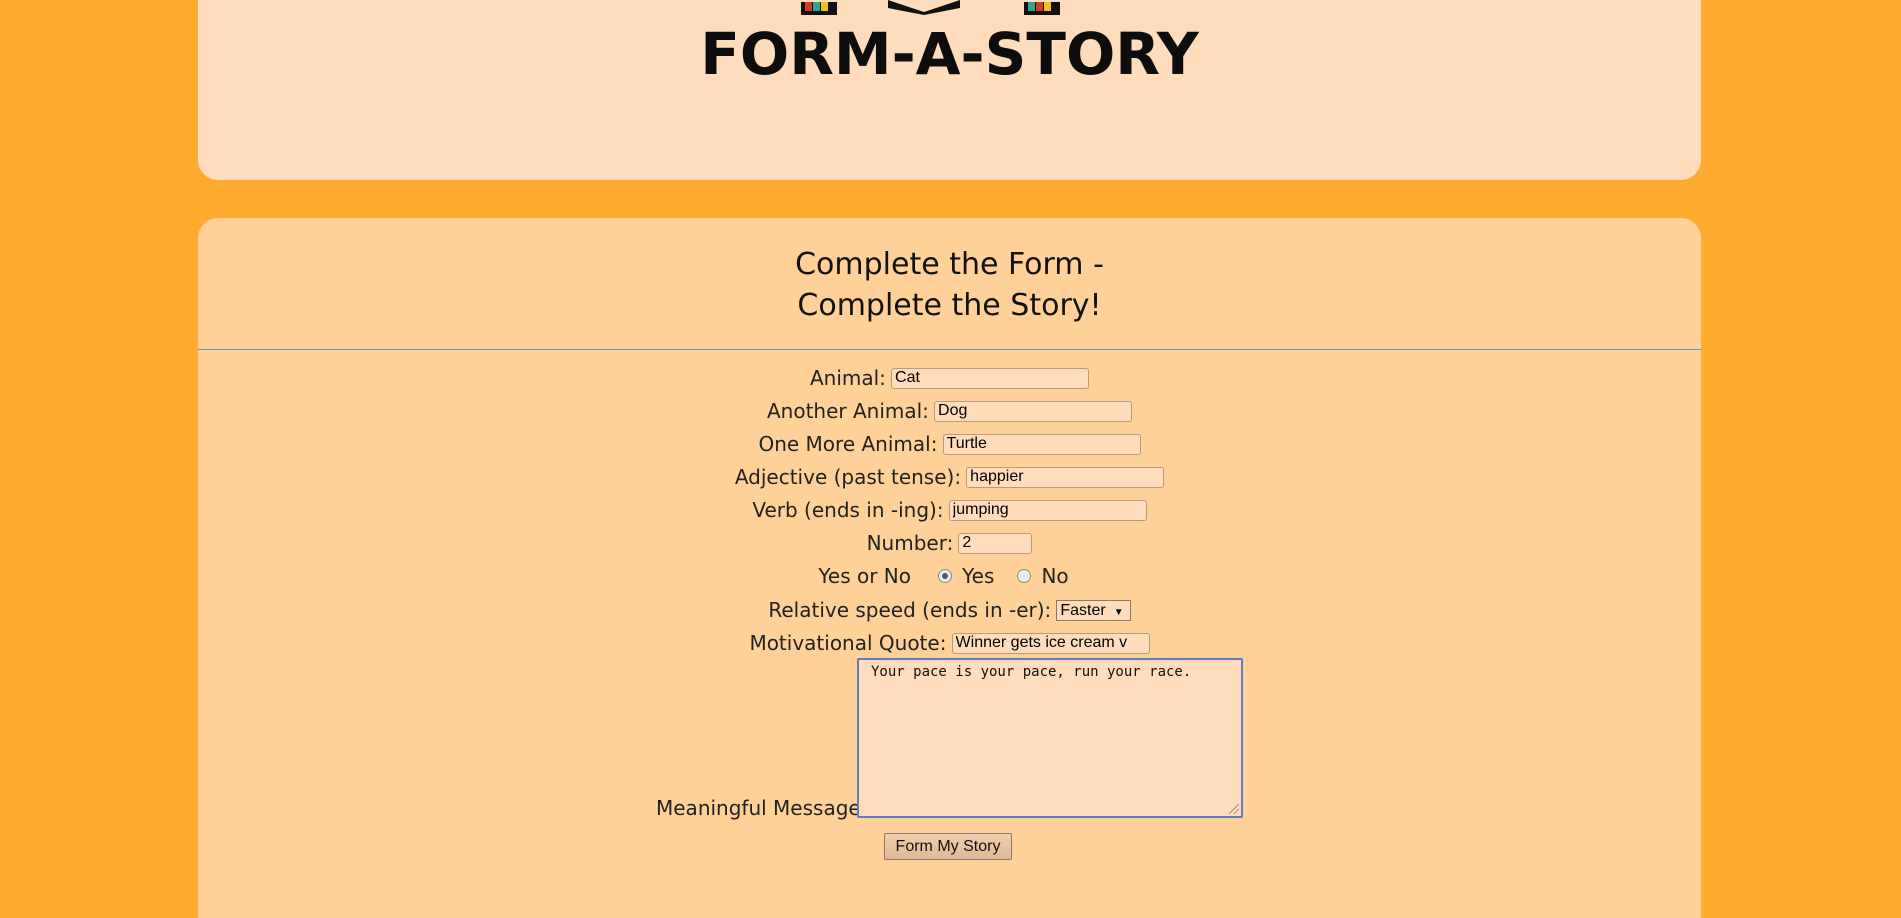 This screenshot has width=1901, height=918. I want to click on yes-no-row: Yes or No Yes No, so click(949, 578).